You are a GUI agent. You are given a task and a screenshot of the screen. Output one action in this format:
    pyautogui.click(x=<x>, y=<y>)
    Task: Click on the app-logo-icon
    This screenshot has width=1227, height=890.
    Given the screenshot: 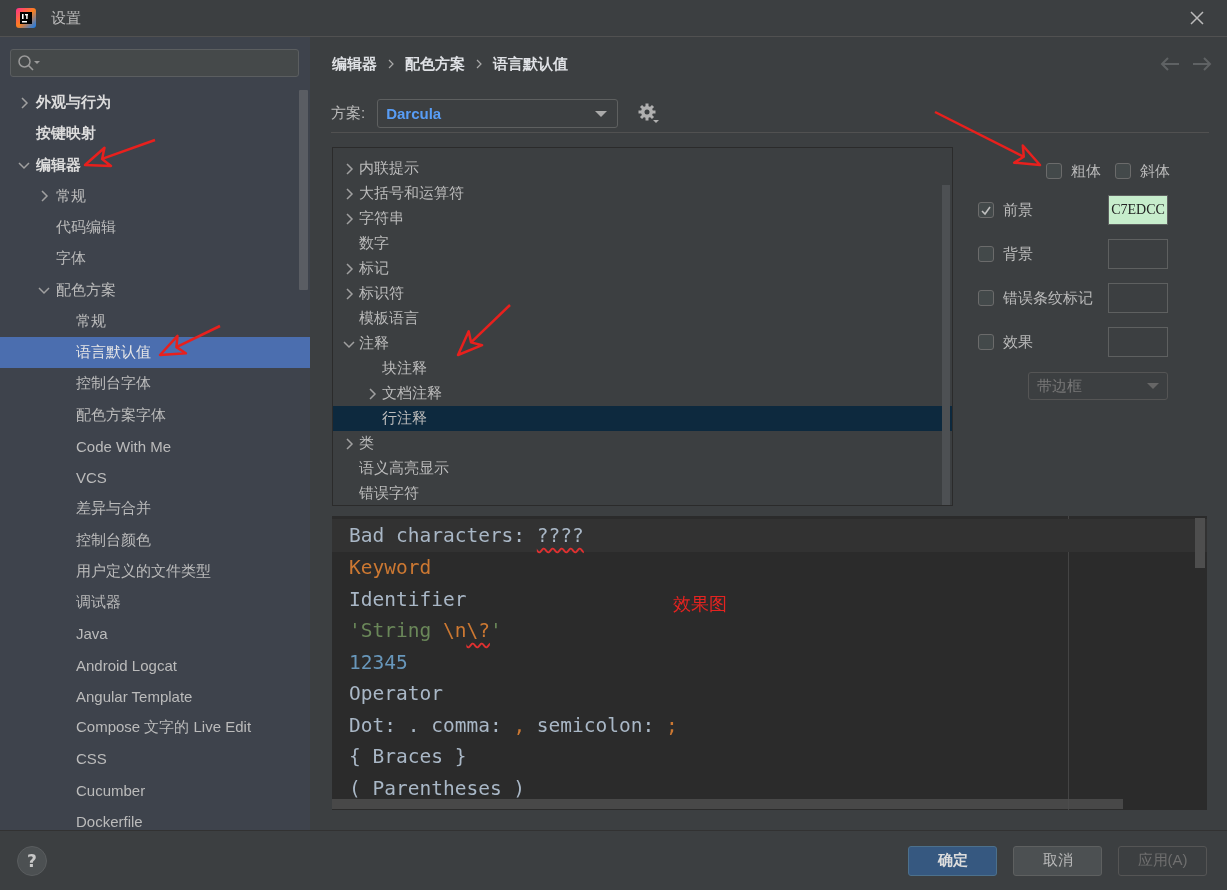 What is the action you would take?
    pyautogui.click(x=26, y=18)
    